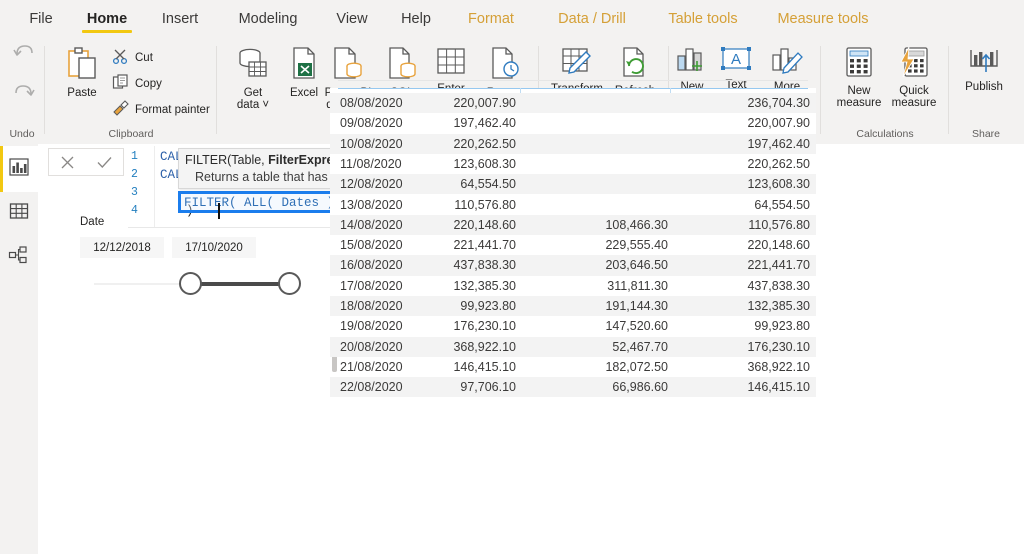 The width and height of the screenshot is (1024, 554). Describe the element at coordinates (22, 134) in the screenshot. I see `ribbon-group-label-undo: Undo` at that location.